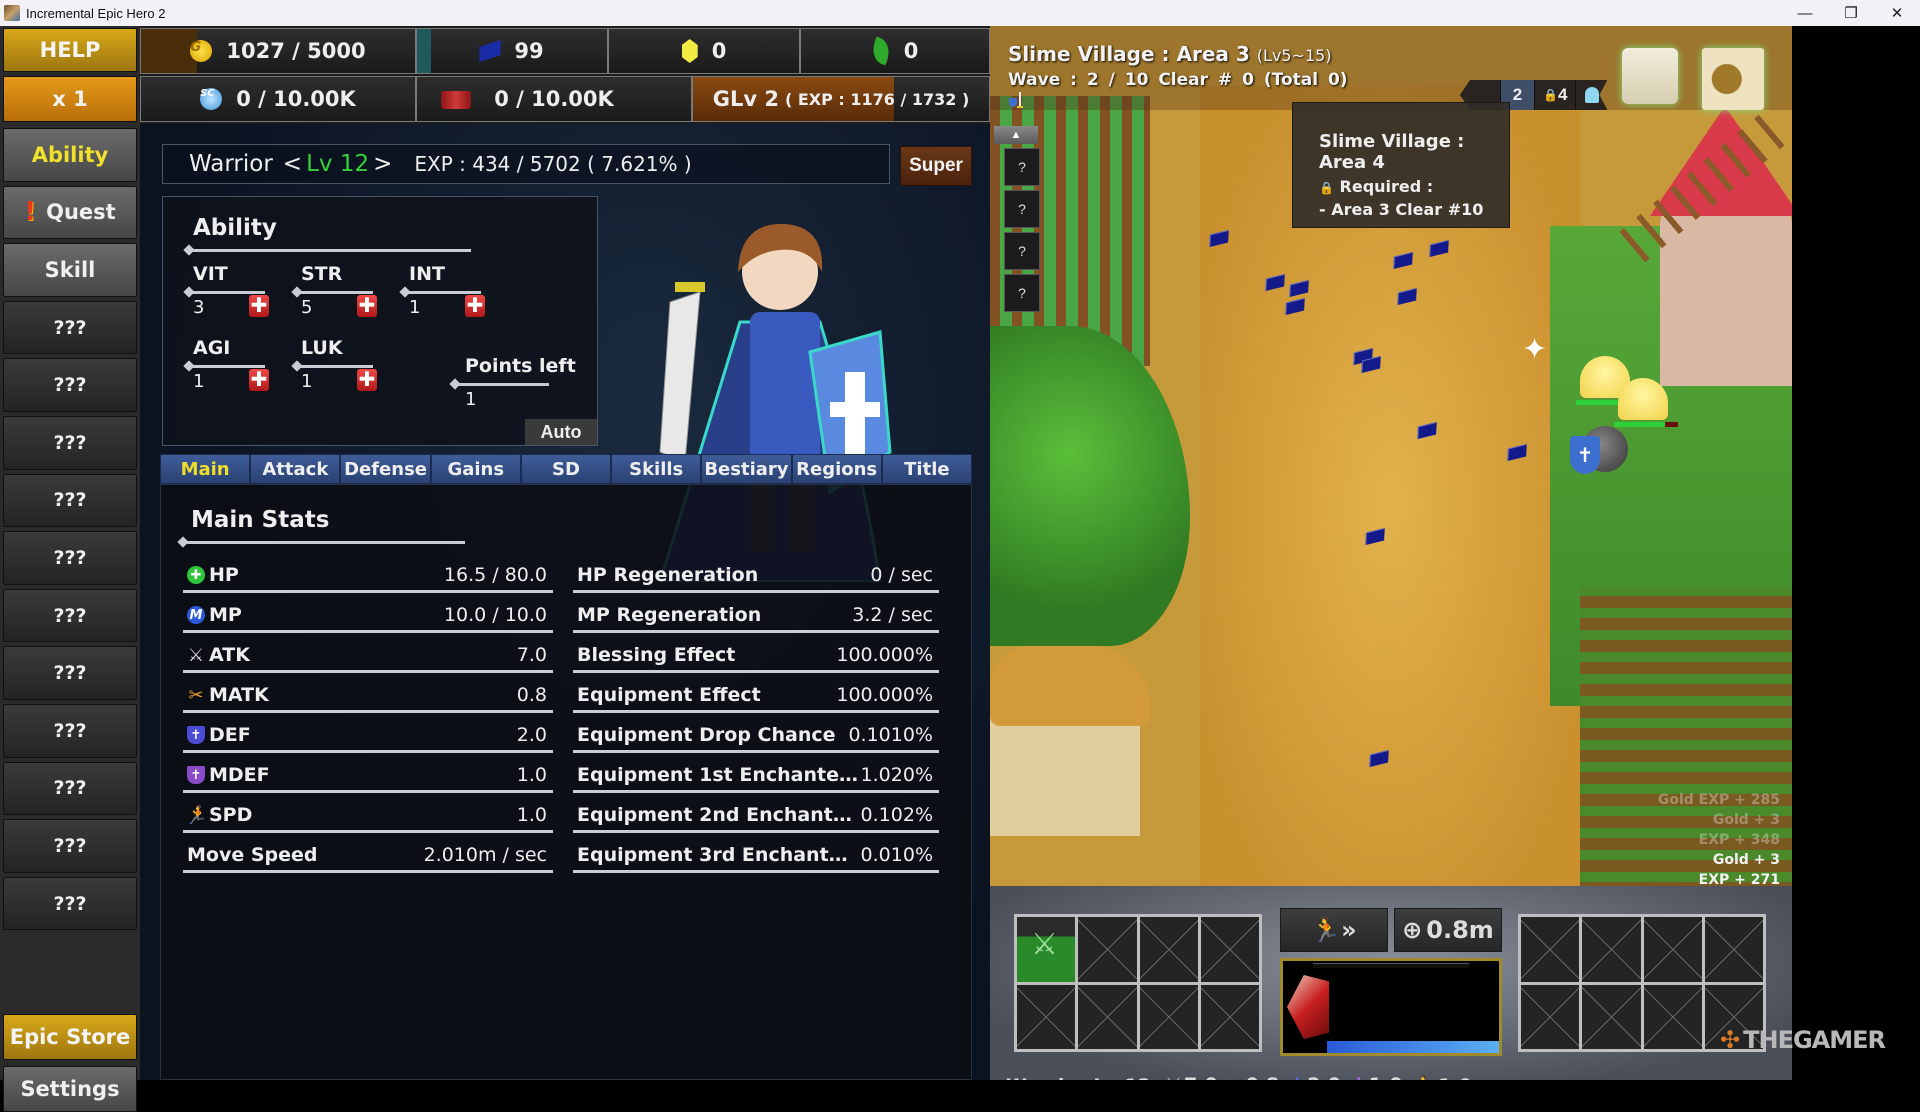 Image resolution: width=1920 pixels, height=1112 pixels. I want to click on stat-row-def: ✝ DEF 2.0, so click(368, 735).